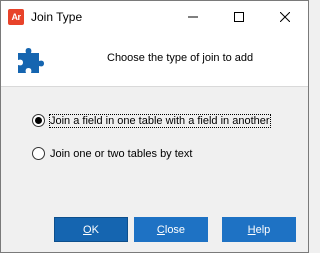 This screenshot has width=320, height=253. Describe the element at coordinates (31, 60) in the screenshot. I see `puzzle-piece-icon` at that location.